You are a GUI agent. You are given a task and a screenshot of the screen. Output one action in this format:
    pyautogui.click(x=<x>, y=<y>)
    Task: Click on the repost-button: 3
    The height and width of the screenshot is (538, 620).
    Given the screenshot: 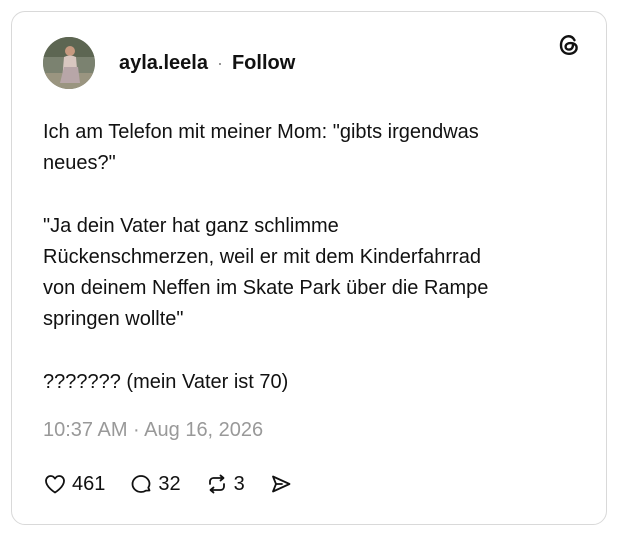 What is the action you would take?
    pyautogui.click(x=225, y=484)
    